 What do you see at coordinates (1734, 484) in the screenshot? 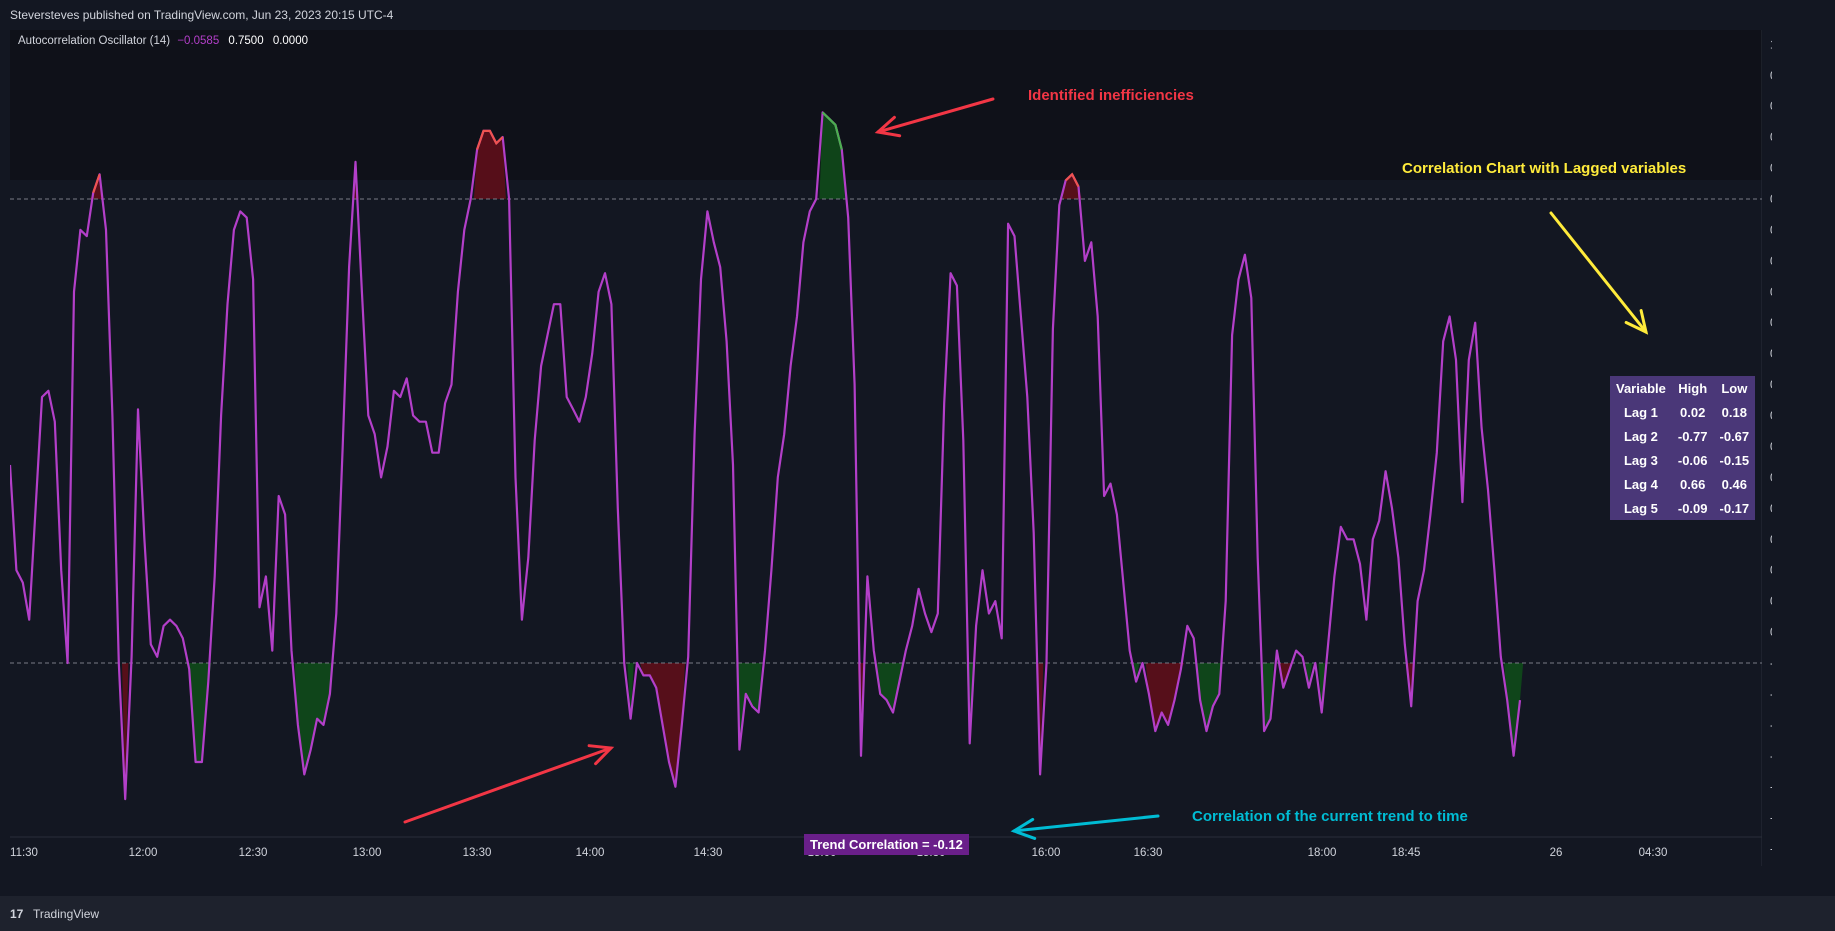
I see `lag-table-cell: 0.46` at bounding box center [1734, 484].